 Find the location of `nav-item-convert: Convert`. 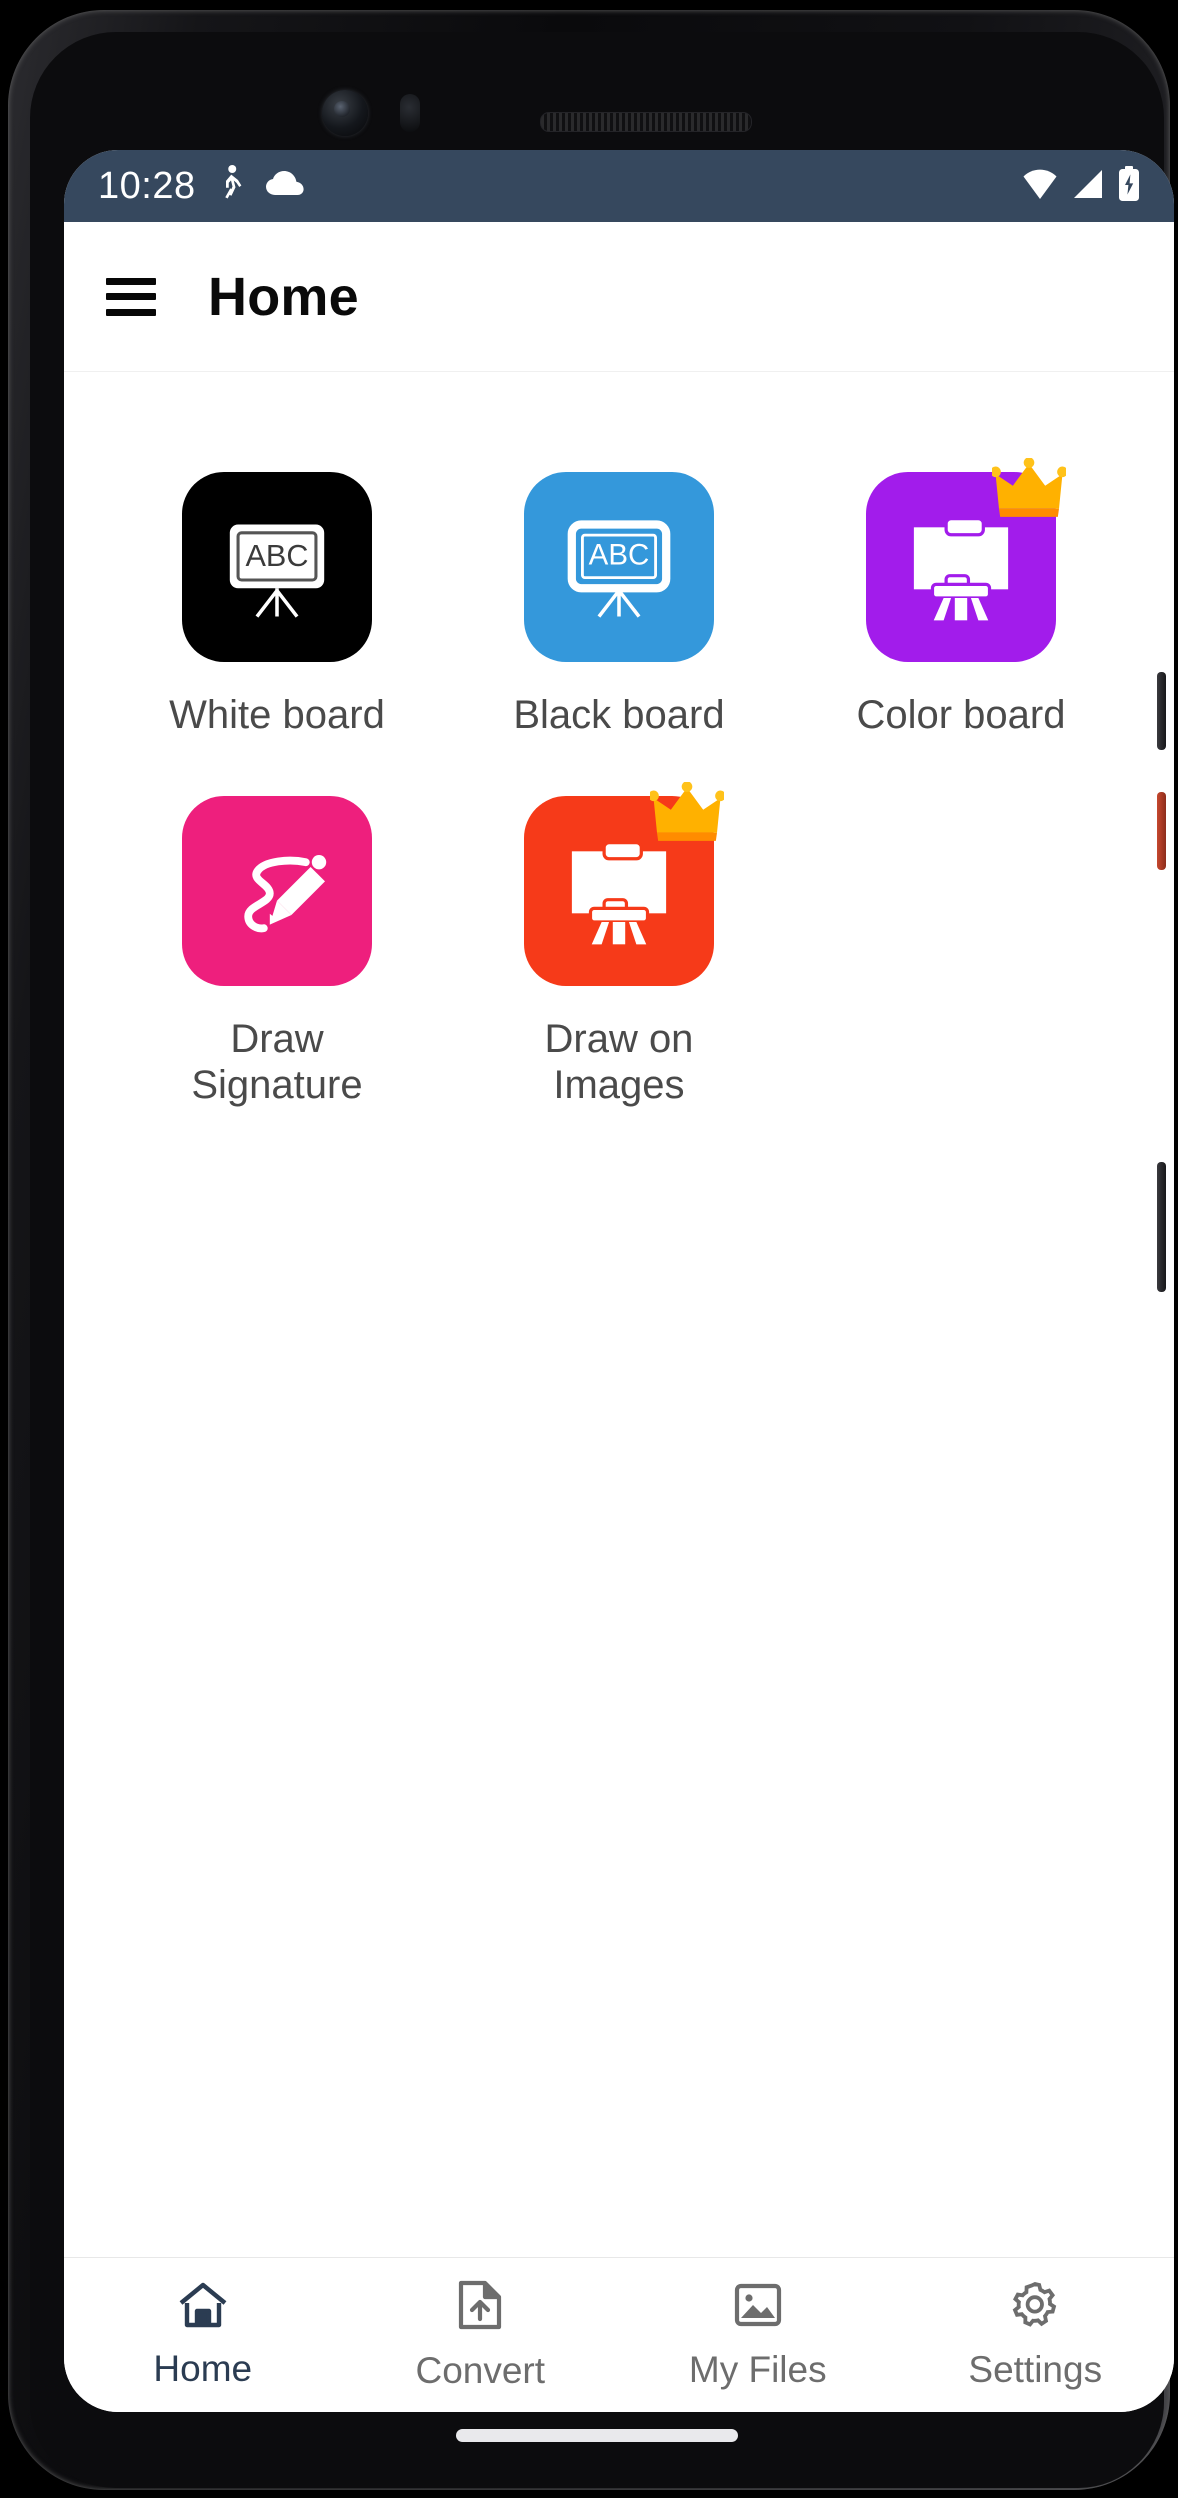

nav-item-convert: Convert is located at coordinates (481, 2335).